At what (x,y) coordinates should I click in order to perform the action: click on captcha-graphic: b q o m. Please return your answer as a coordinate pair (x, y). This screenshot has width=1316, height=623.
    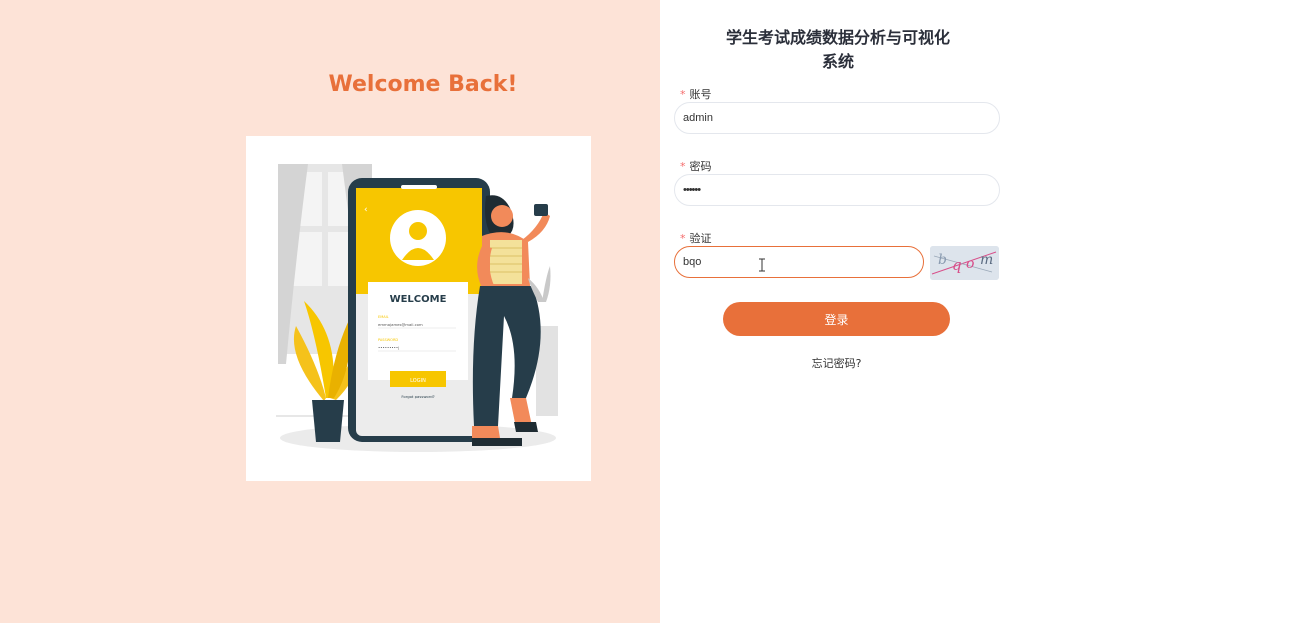
    Looking at the image, I should click on (964, 263).